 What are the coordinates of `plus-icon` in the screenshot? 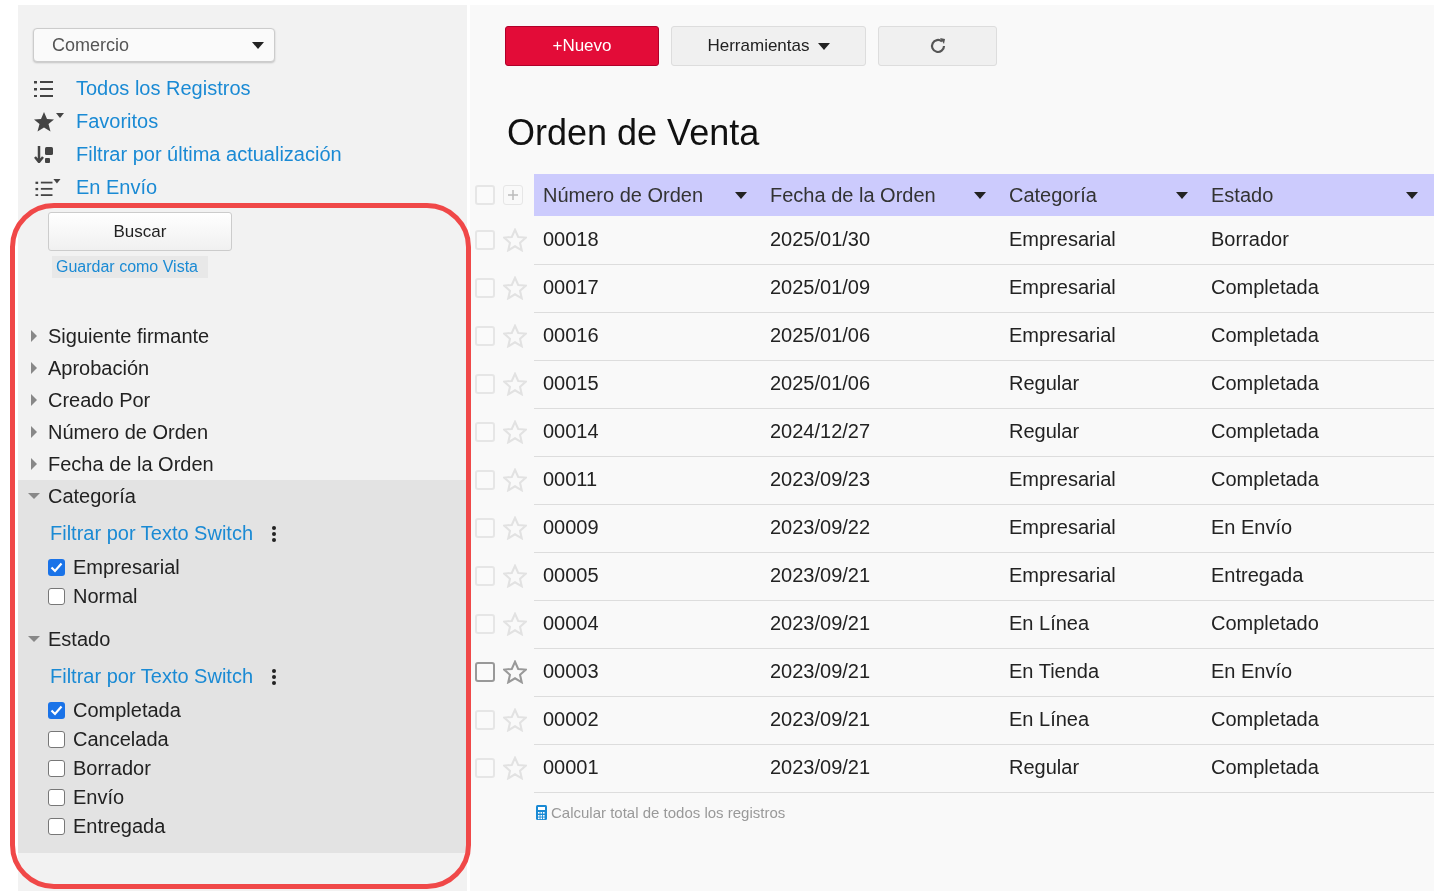 It's located at (513, 195).